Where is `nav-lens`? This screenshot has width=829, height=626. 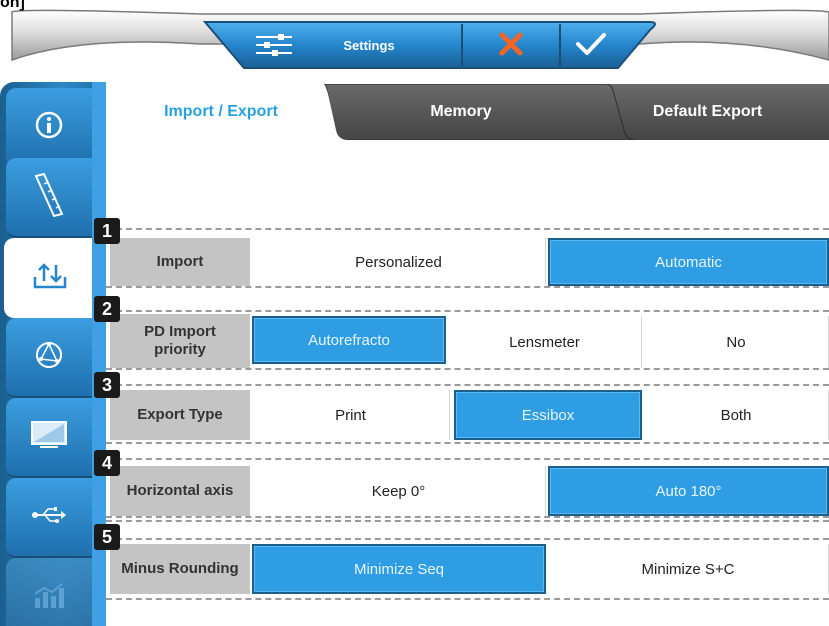
nav-lens is located at coordinates (49, 358).